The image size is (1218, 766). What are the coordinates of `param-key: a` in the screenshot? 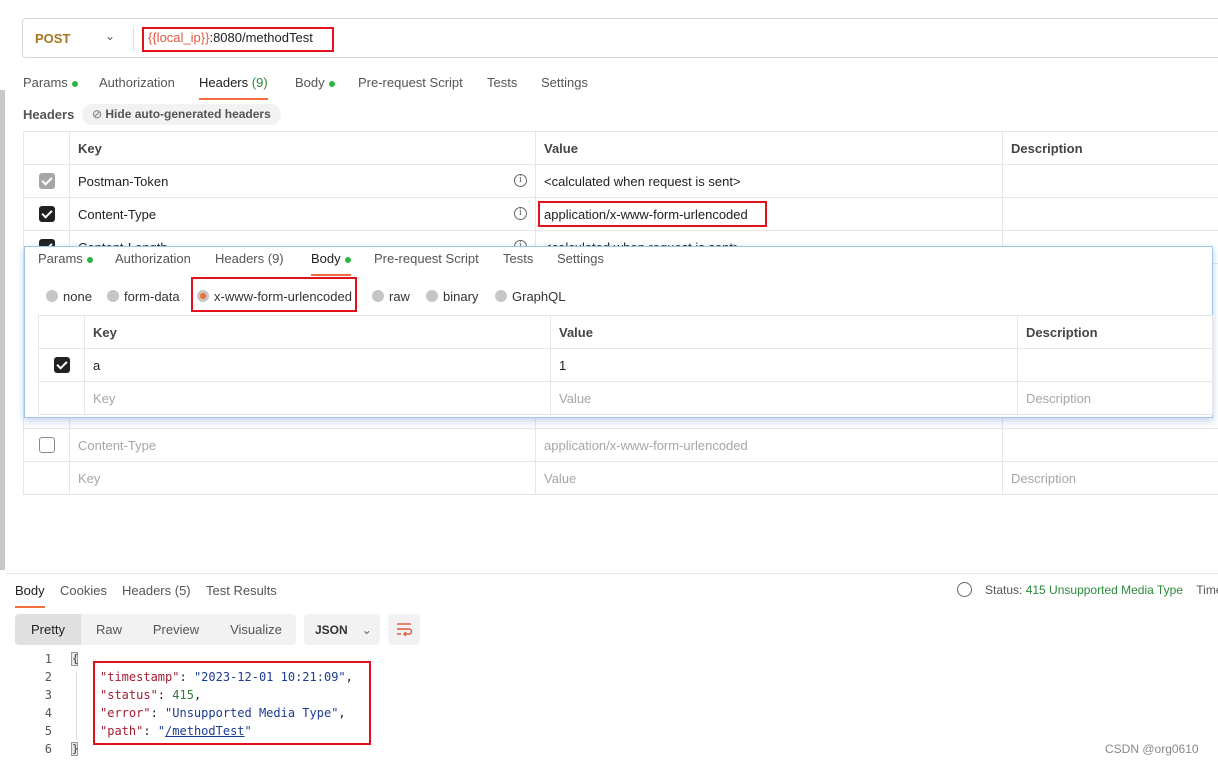 It's located at (317, 365).